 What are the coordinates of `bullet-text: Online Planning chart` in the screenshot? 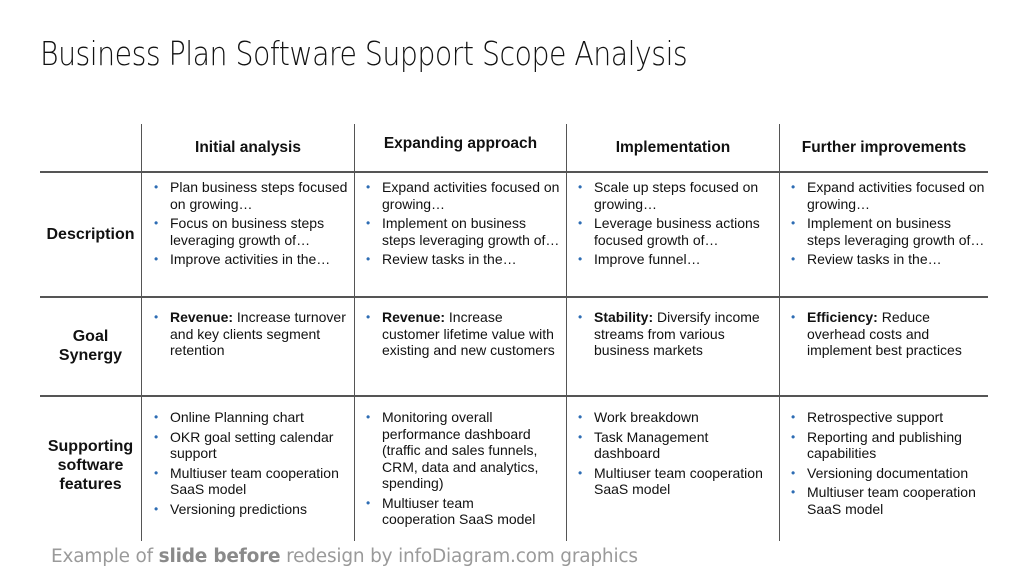 It's located at (237, 417).